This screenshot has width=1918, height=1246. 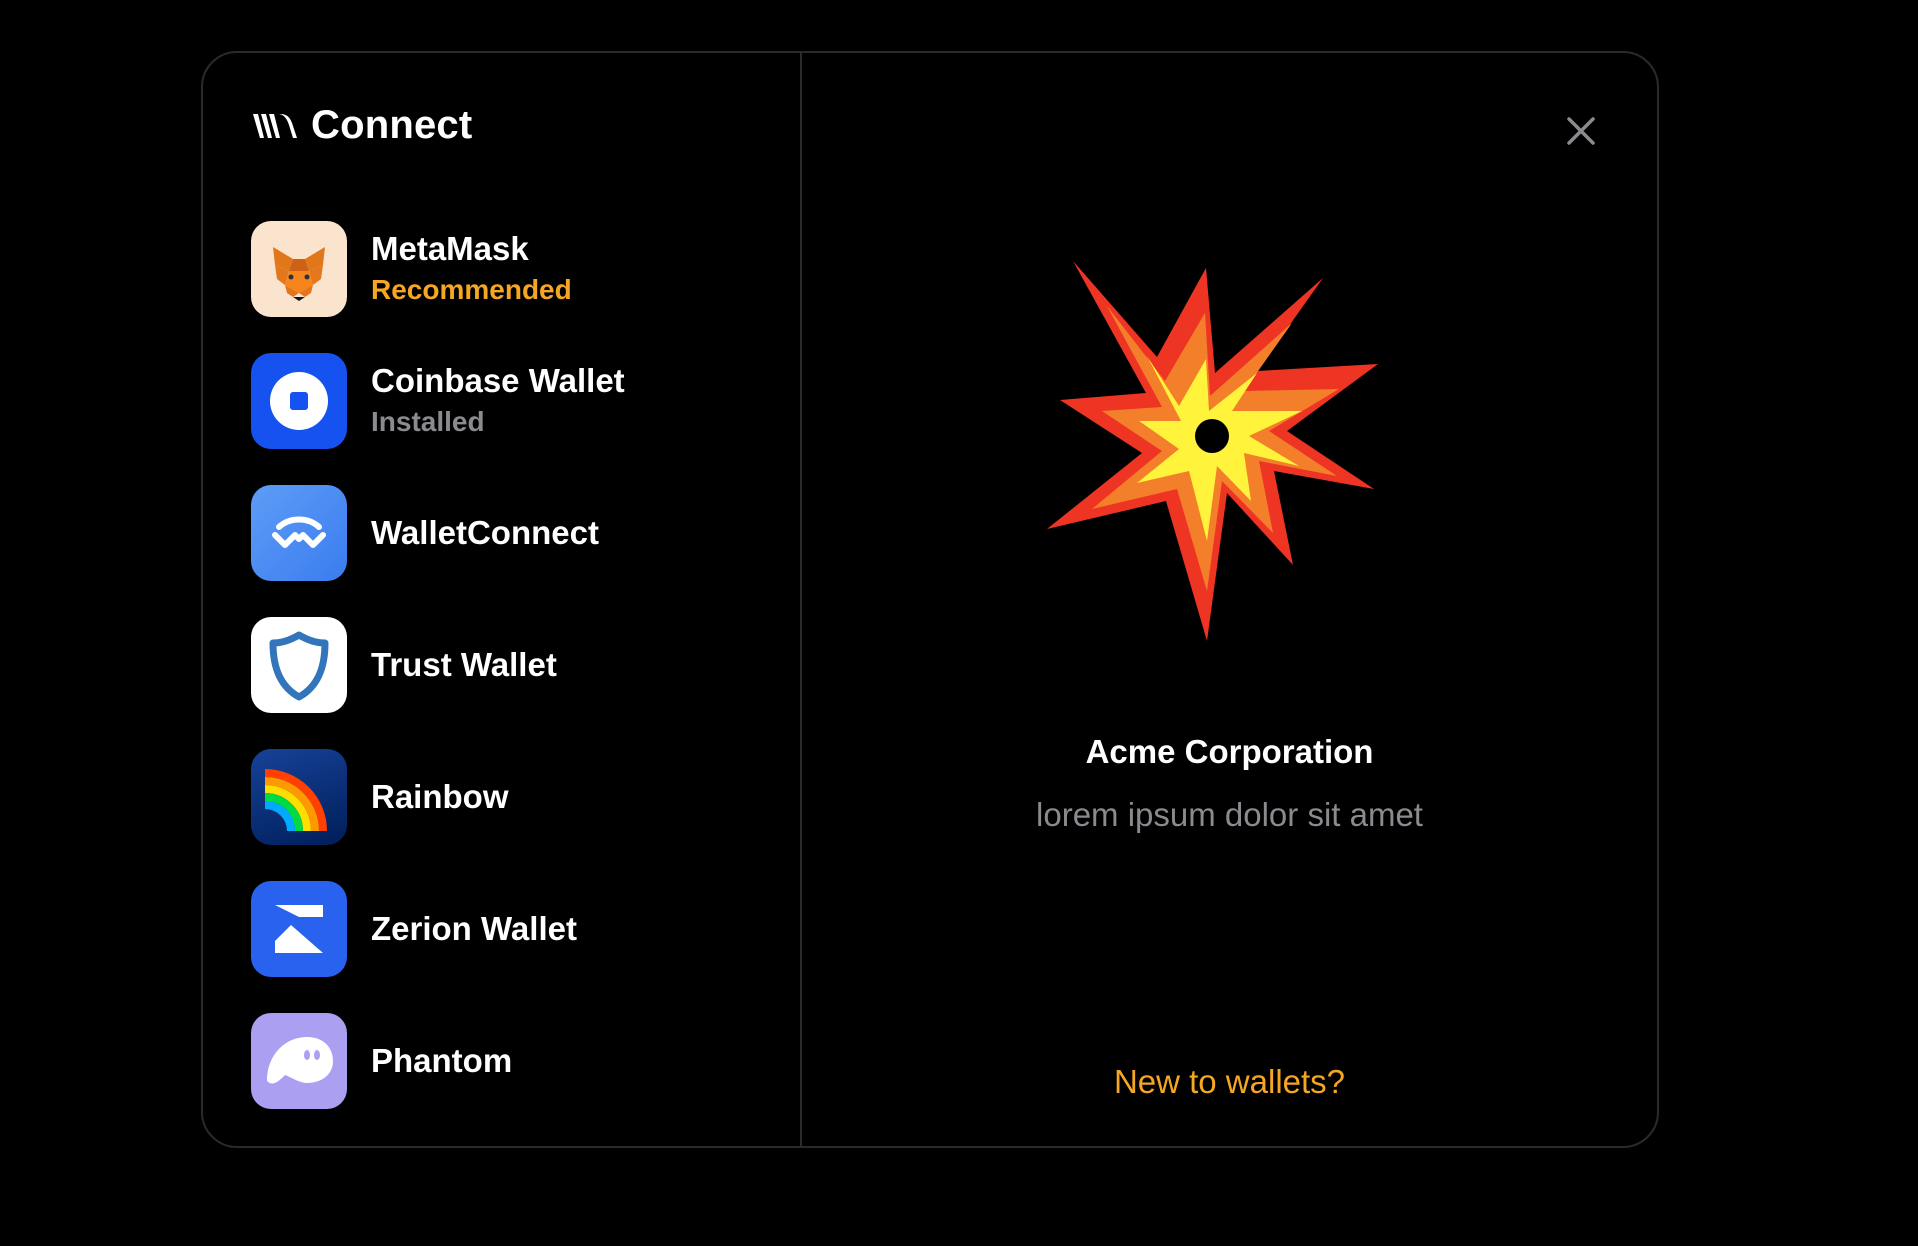 What do you see at coordinates (392, 125) in the screenshot?
I see `modal-title: Connect` at bounding box center [392, 125].